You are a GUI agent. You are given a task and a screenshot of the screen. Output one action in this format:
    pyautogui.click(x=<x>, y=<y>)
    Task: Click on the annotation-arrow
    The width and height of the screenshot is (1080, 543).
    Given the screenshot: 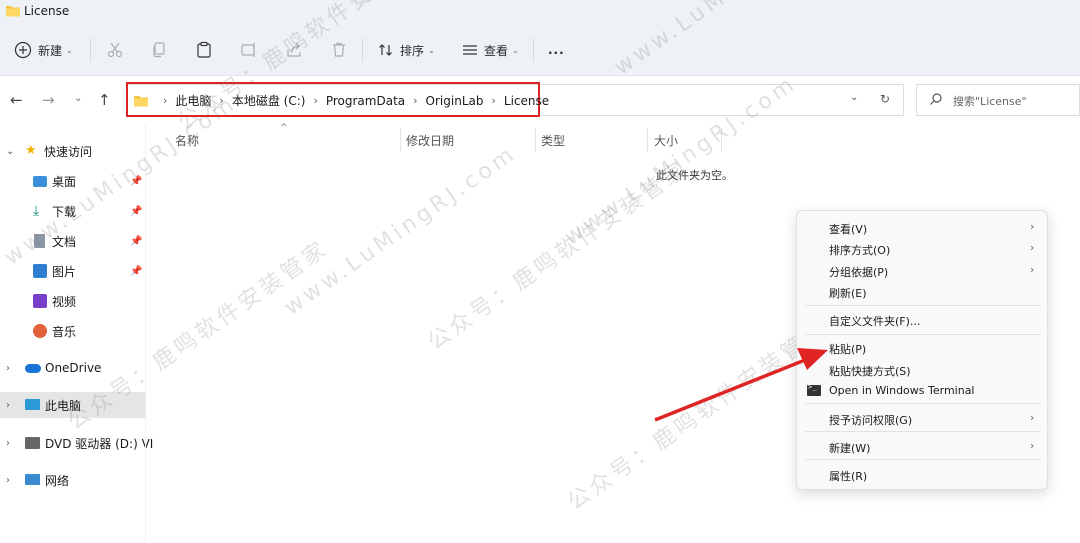 What is the action you would take?
    pyautogui.click(x=741, y=385)
    